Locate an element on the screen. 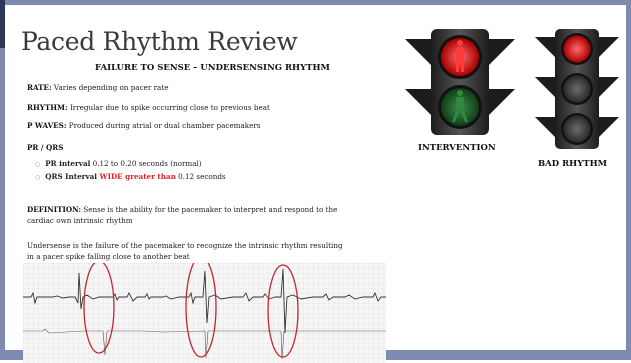 The width and height of the screenshot is (631, 363). slide-subtitle: FAILURE TO SENSE – UNDERSENSING RHYTHM is located at coordinates (212, 68).